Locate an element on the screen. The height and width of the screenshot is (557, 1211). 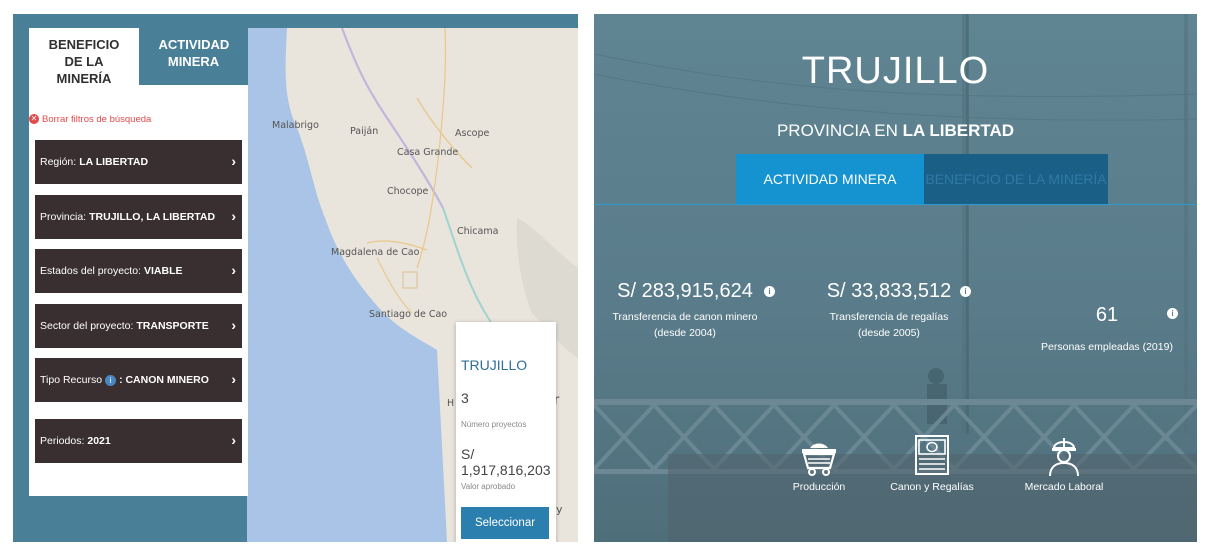
stat-canon-desc: Transferencia de canon minero is located at coordinates (685, 317).